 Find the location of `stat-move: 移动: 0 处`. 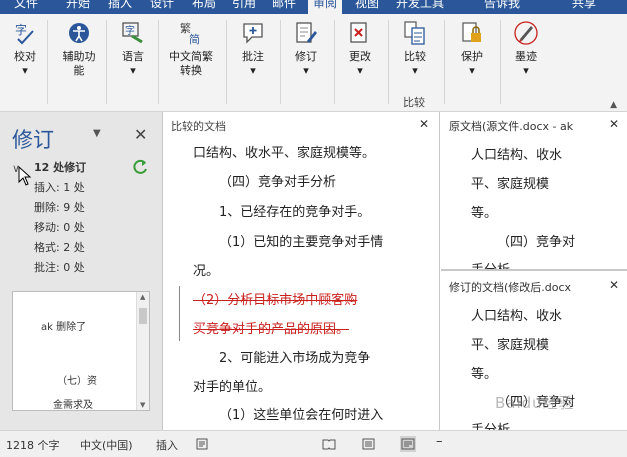

stat-move: 移动: 0 处 is located at coordinates (59, 227).